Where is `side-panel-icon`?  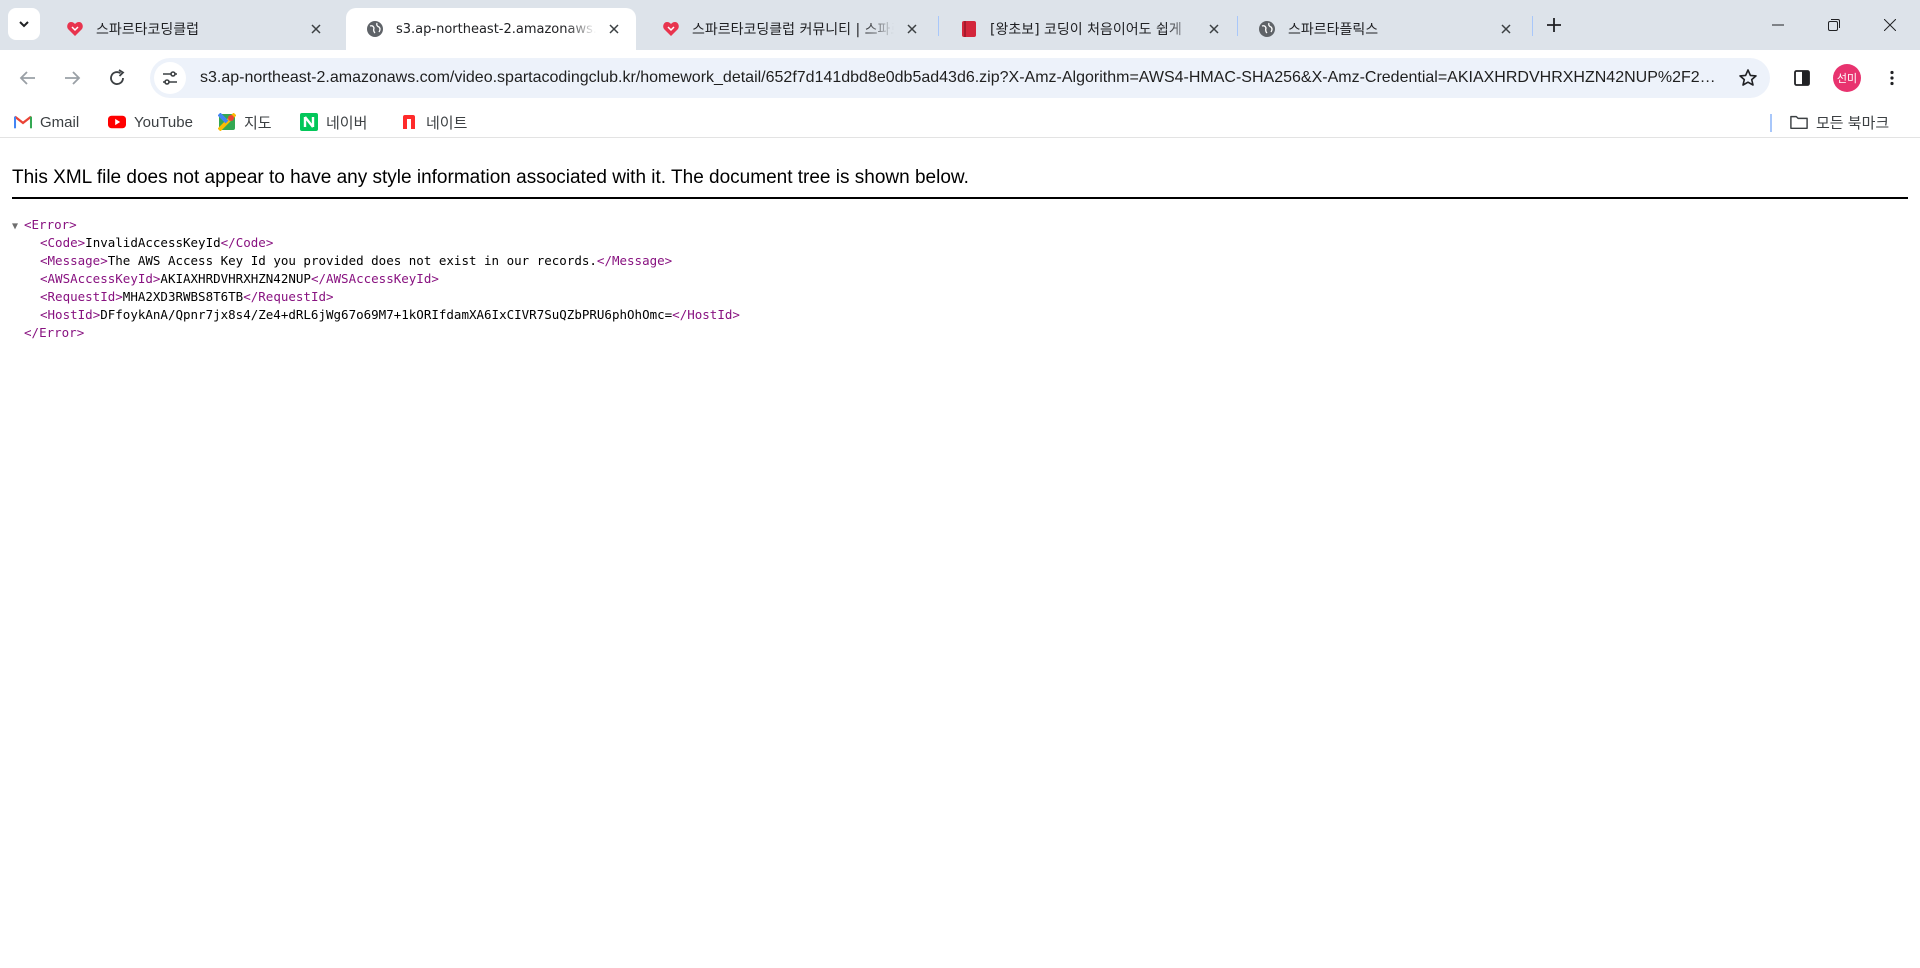 side-panel-icon is located at coordinates (1802, 78).